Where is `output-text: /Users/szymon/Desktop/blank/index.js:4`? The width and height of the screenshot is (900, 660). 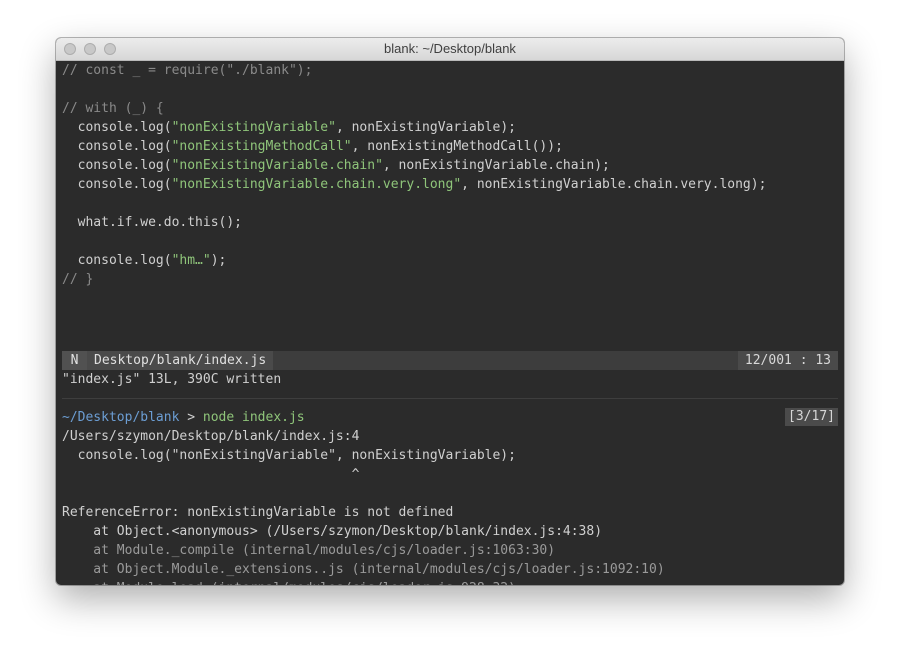 output-text: /Users/szymon/Desktop/blank/index.js:4 is located at coordinates (211, 436).